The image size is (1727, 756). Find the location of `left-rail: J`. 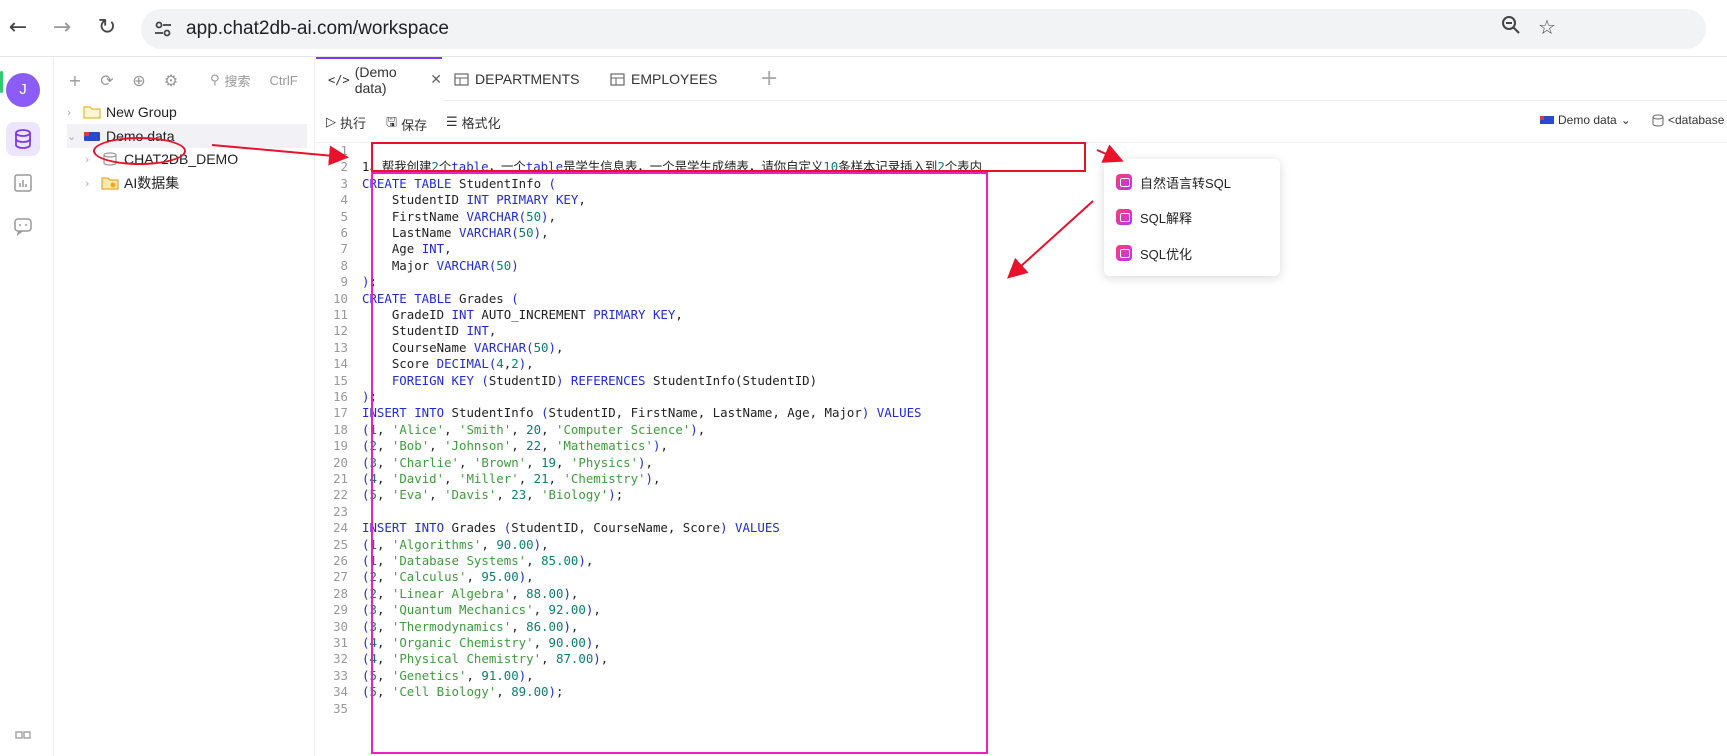

left-rail: J is located at coordinates (27, 406).